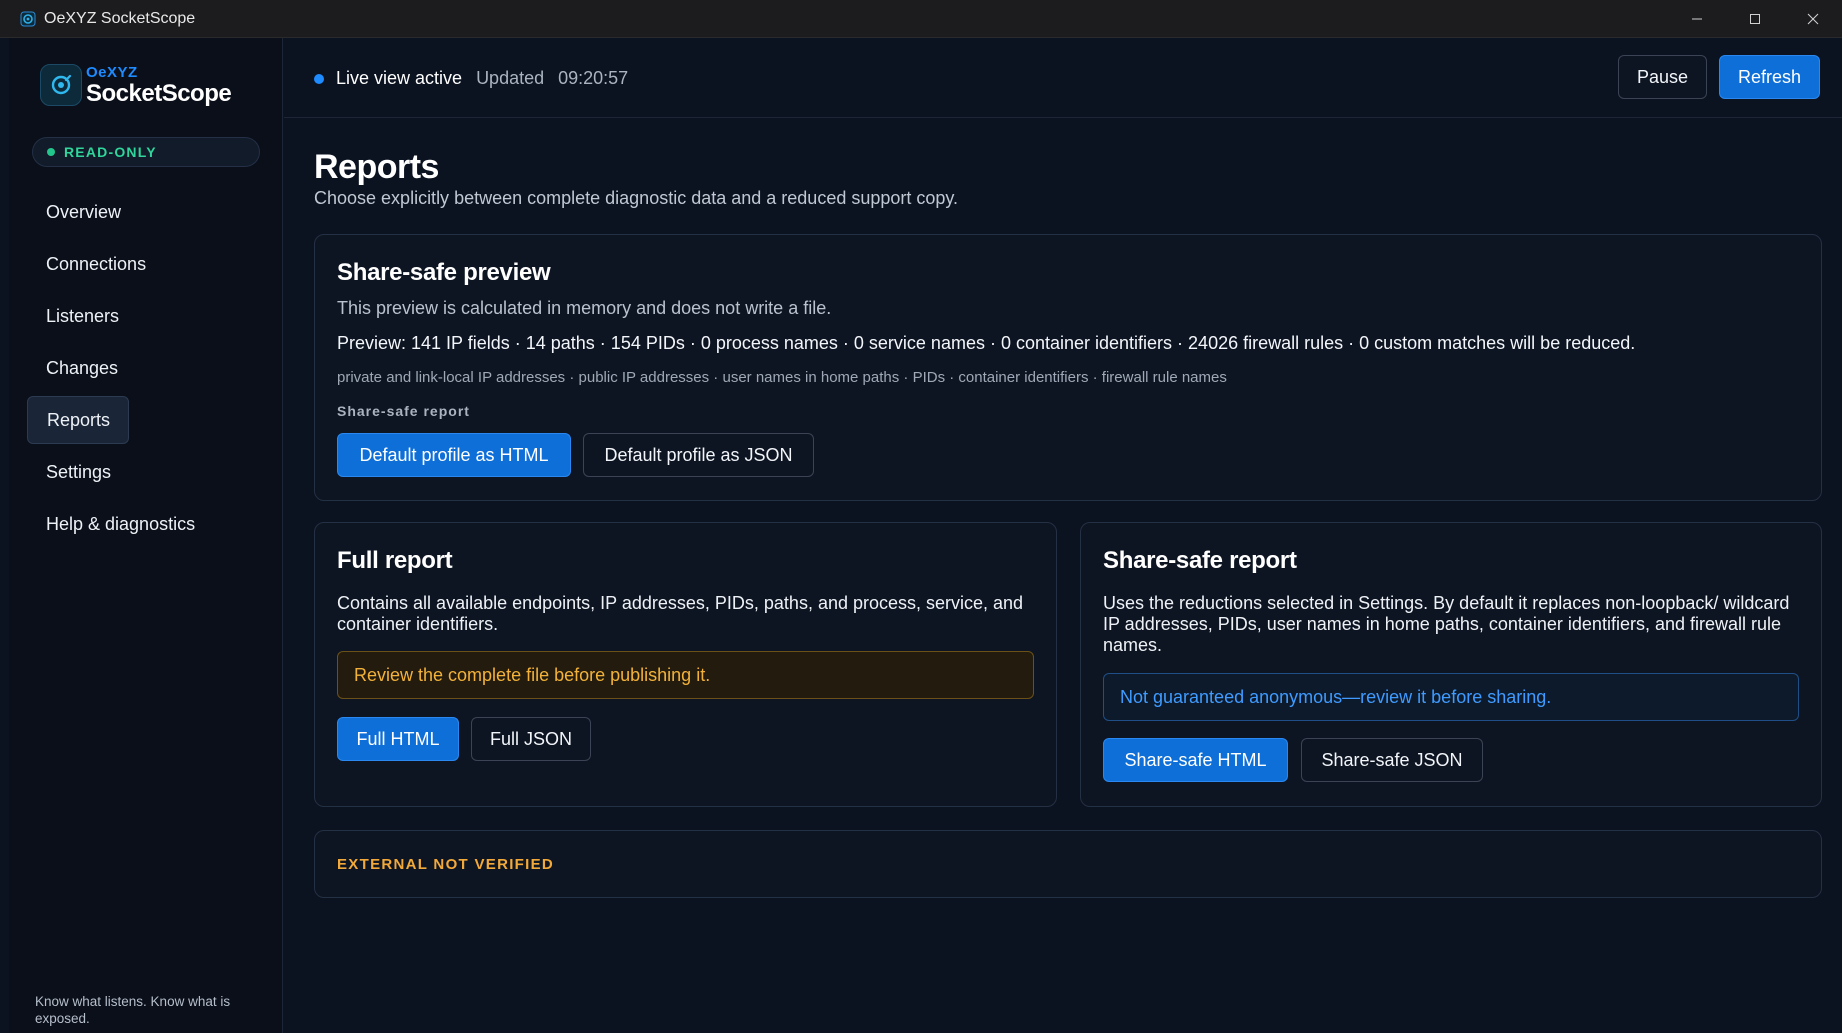 The width and height of the screenshot is (1842, 1033). I want to click on default-profile-json-button: Default profile as JSON, so click(698, 455).